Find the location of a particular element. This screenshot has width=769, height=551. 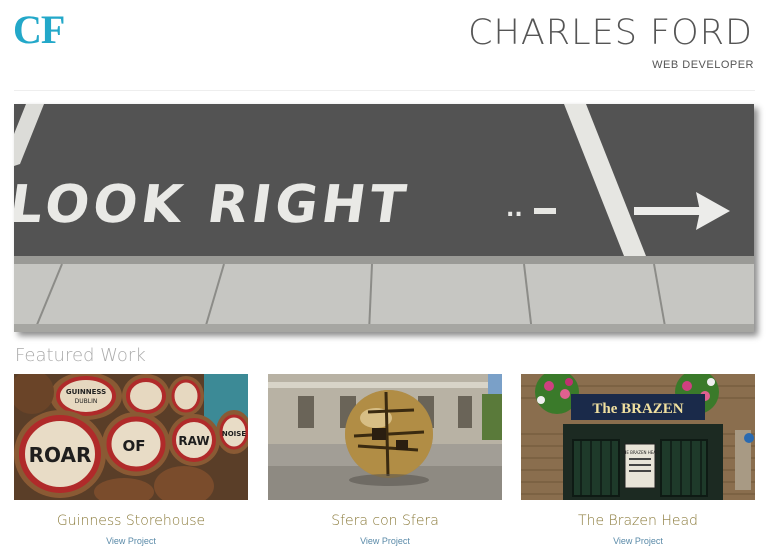

site-owner-role: WEB DEVELOPER is located at coordinates (703, 65).